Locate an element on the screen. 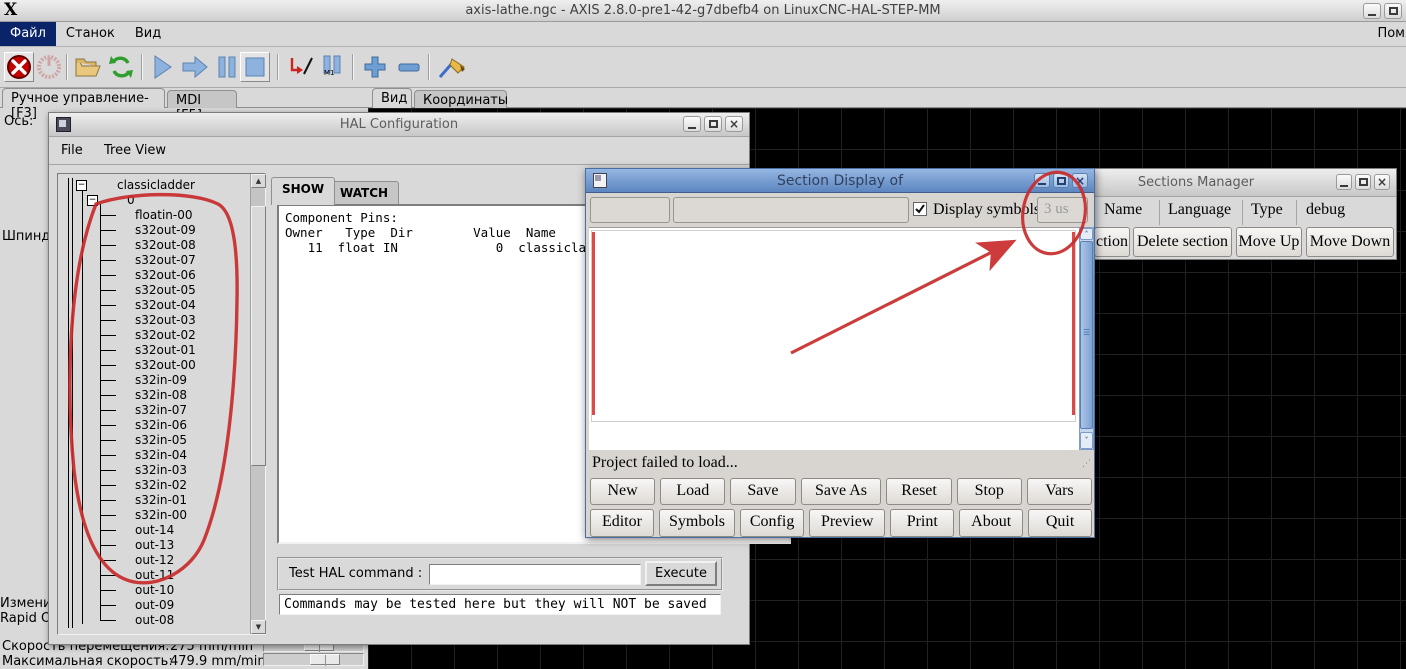  tree-item: out-12 is located at coordinates (153, 560).